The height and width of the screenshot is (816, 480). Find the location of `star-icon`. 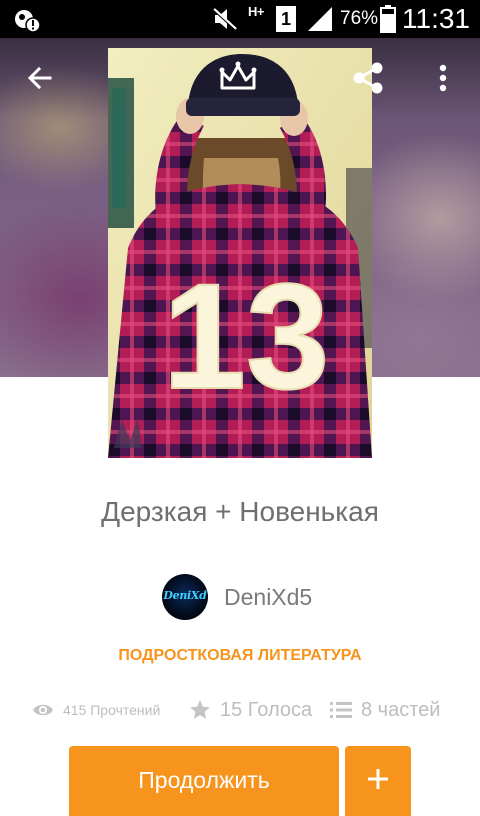

star-icon is located at coordinates (200, 710).